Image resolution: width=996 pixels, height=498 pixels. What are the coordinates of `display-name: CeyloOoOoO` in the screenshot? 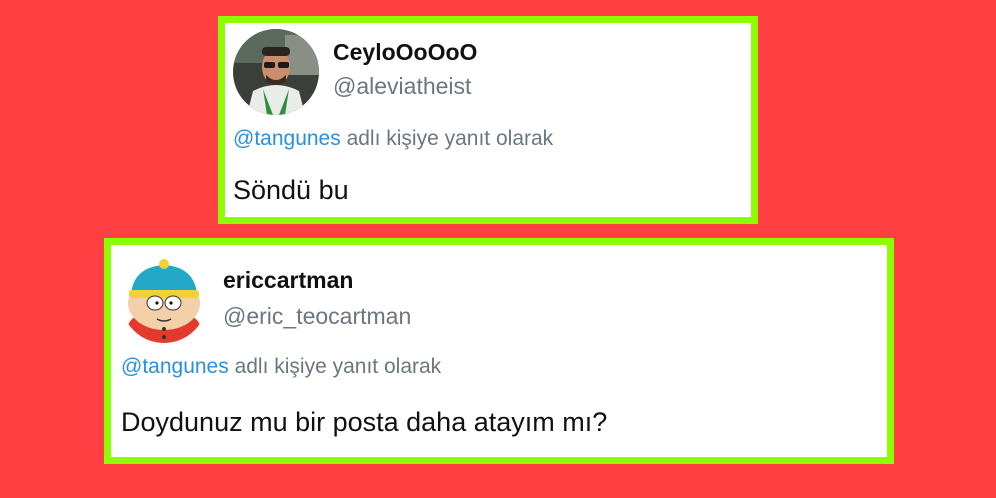 It's located at (405, 52).